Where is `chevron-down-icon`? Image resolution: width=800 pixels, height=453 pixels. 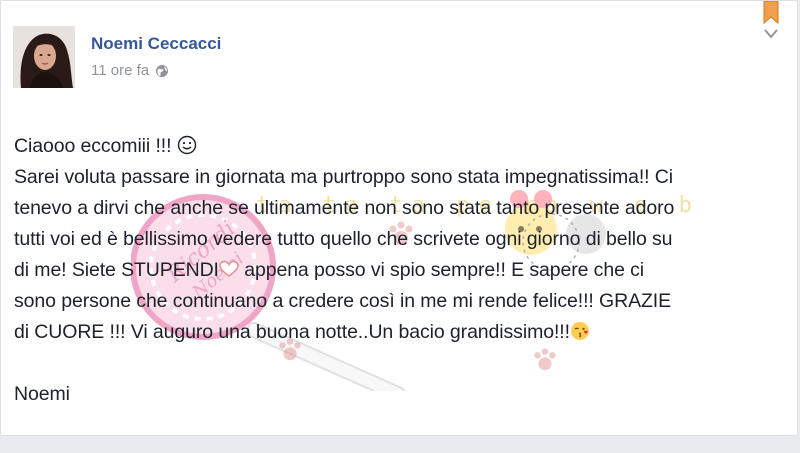
chevron-down-icon is located at coordinates (771, 34).